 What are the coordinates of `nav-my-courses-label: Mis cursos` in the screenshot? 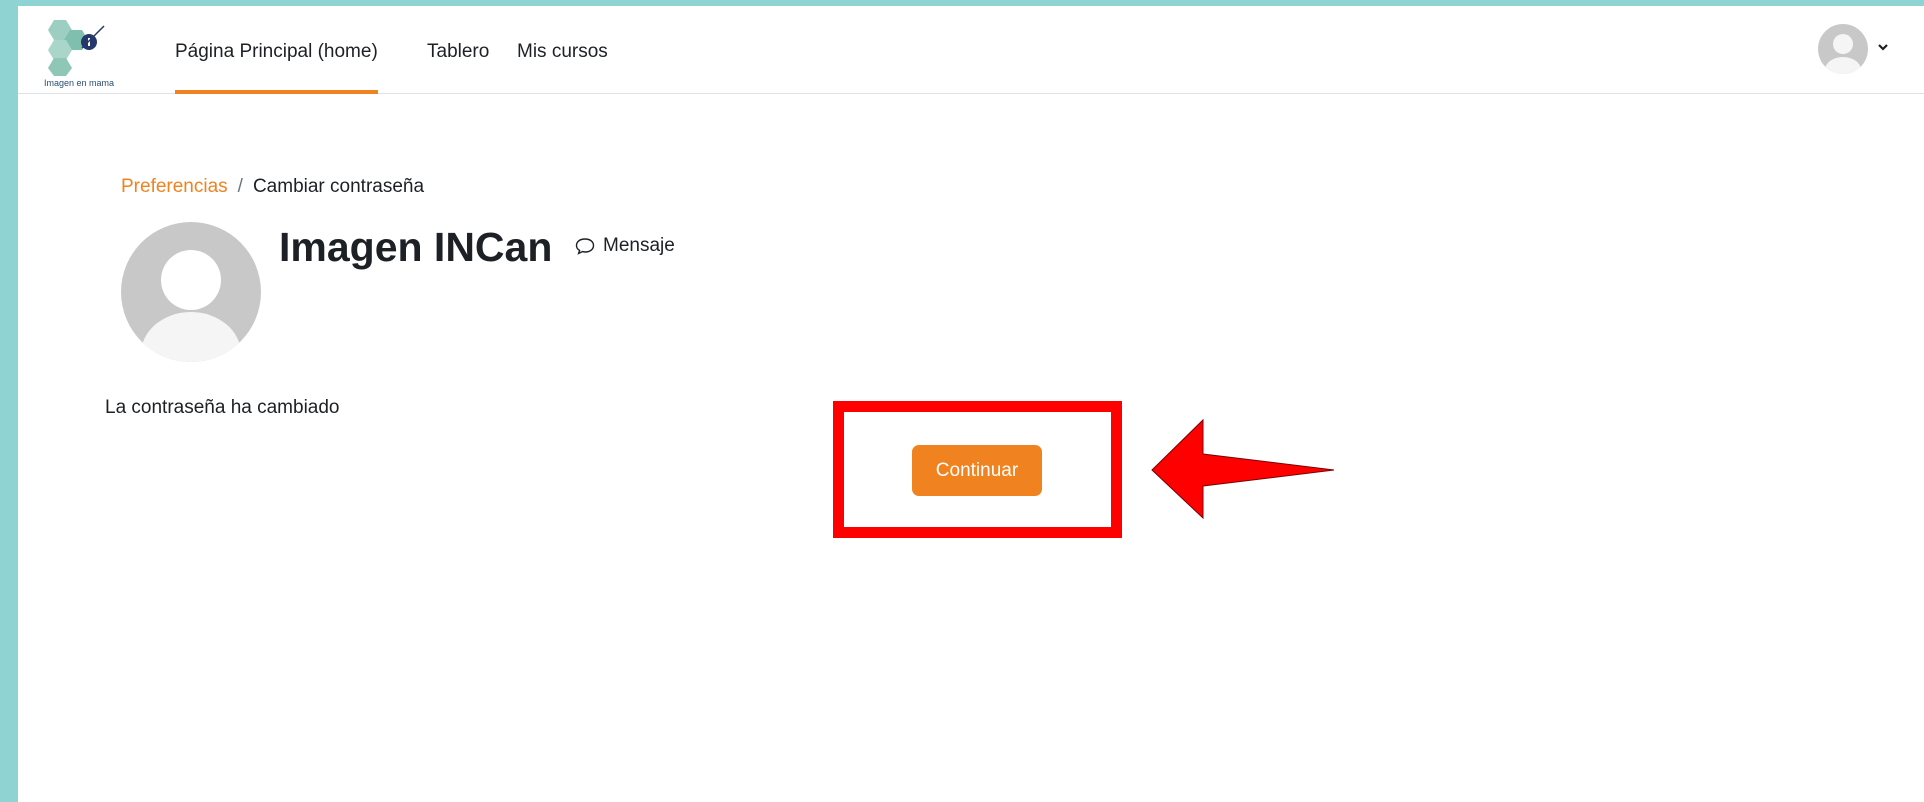 It's located at (562, 51).